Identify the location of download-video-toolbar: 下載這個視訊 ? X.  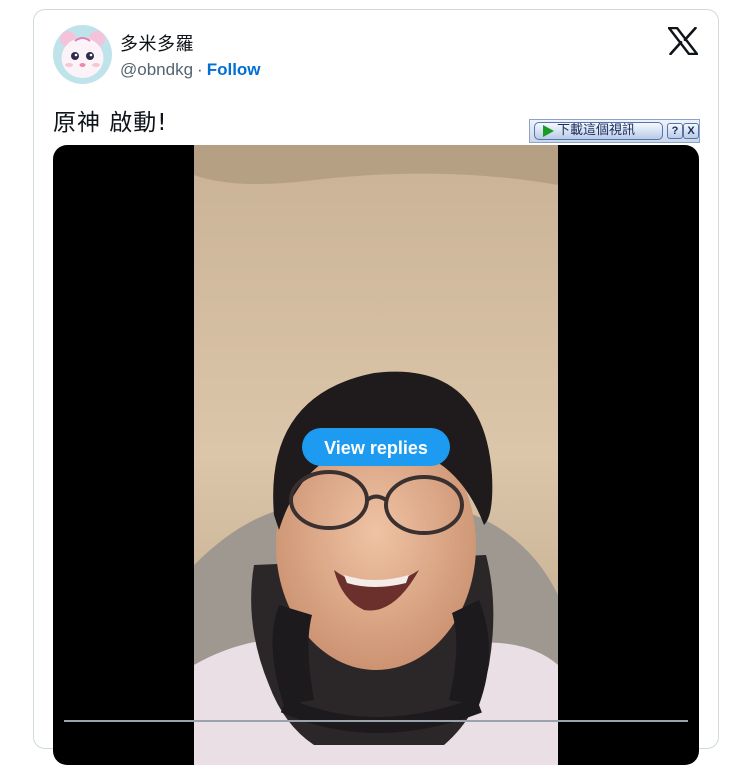
(614, 131).